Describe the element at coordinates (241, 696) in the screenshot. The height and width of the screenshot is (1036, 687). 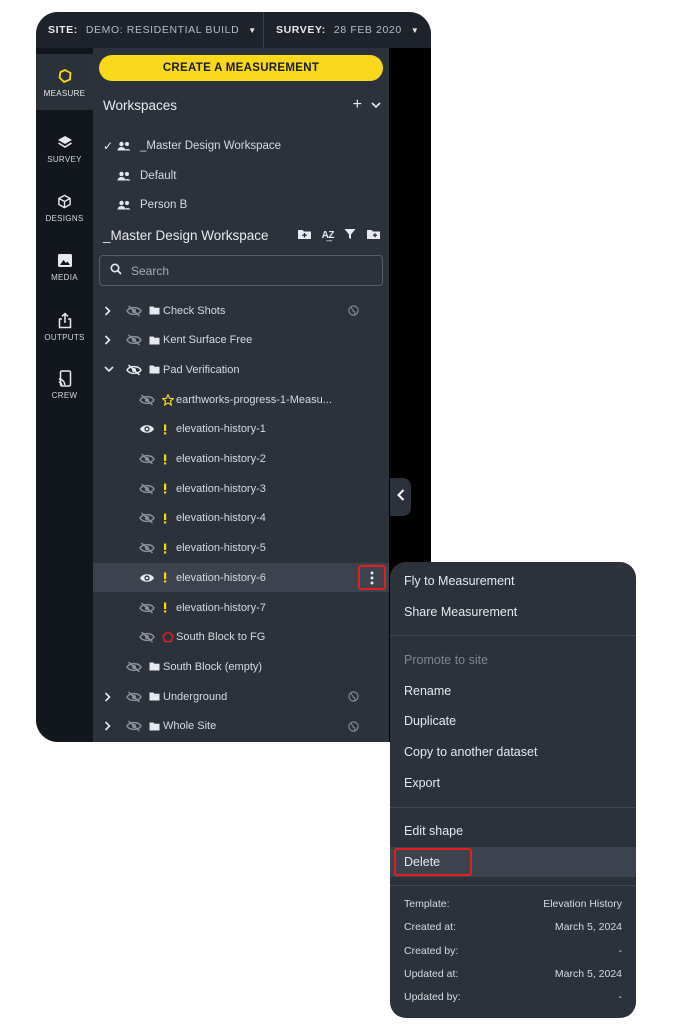
I see `tree-folder-row: Underground` at that location.